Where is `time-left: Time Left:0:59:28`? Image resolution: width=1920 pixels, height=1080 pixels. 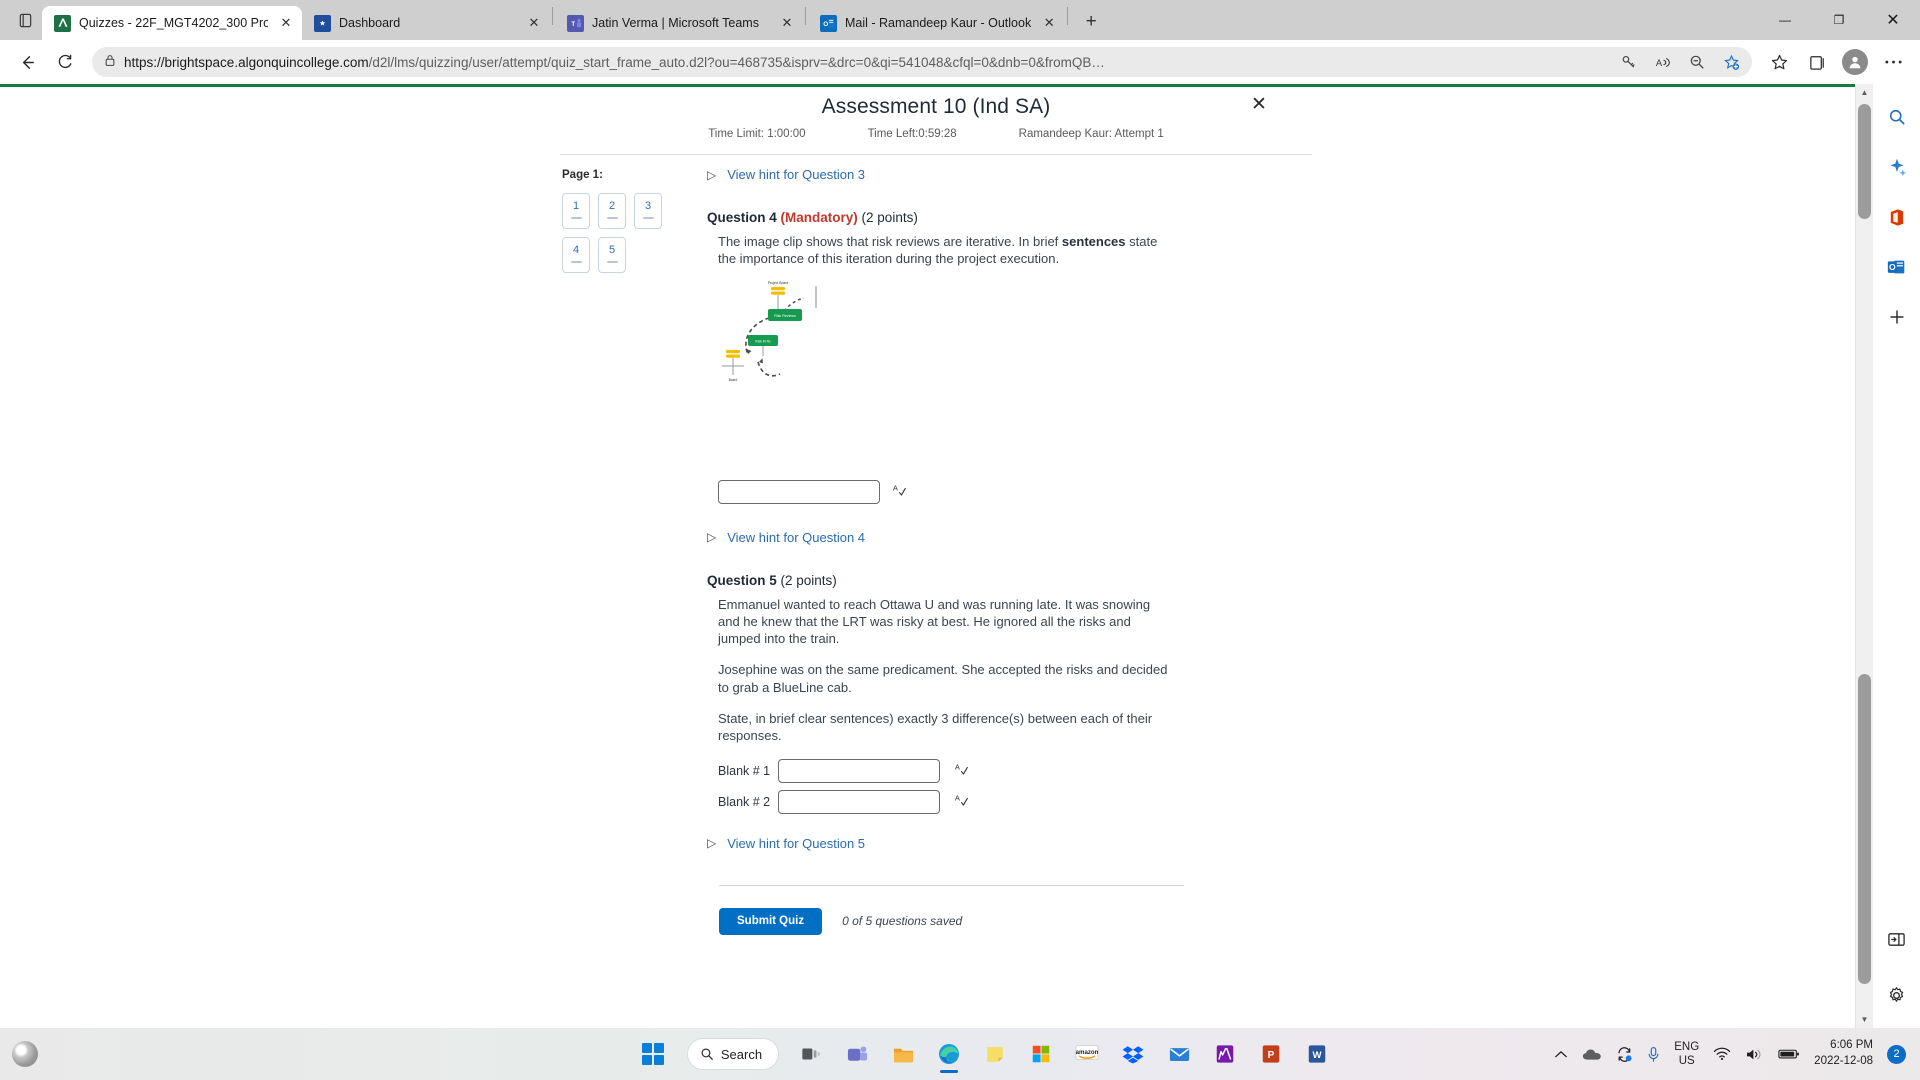
time-left: Time Left:0:59:28 is located at coordinates (912, 134).